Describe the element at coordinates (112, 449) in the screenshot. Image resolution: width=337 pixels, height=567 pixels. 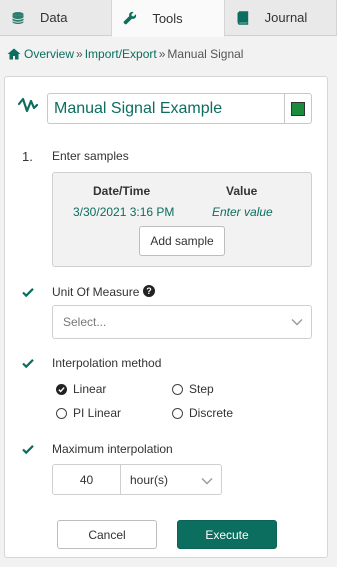
I see `maximum-interpolation-label: Maximum interpolation` at that location.